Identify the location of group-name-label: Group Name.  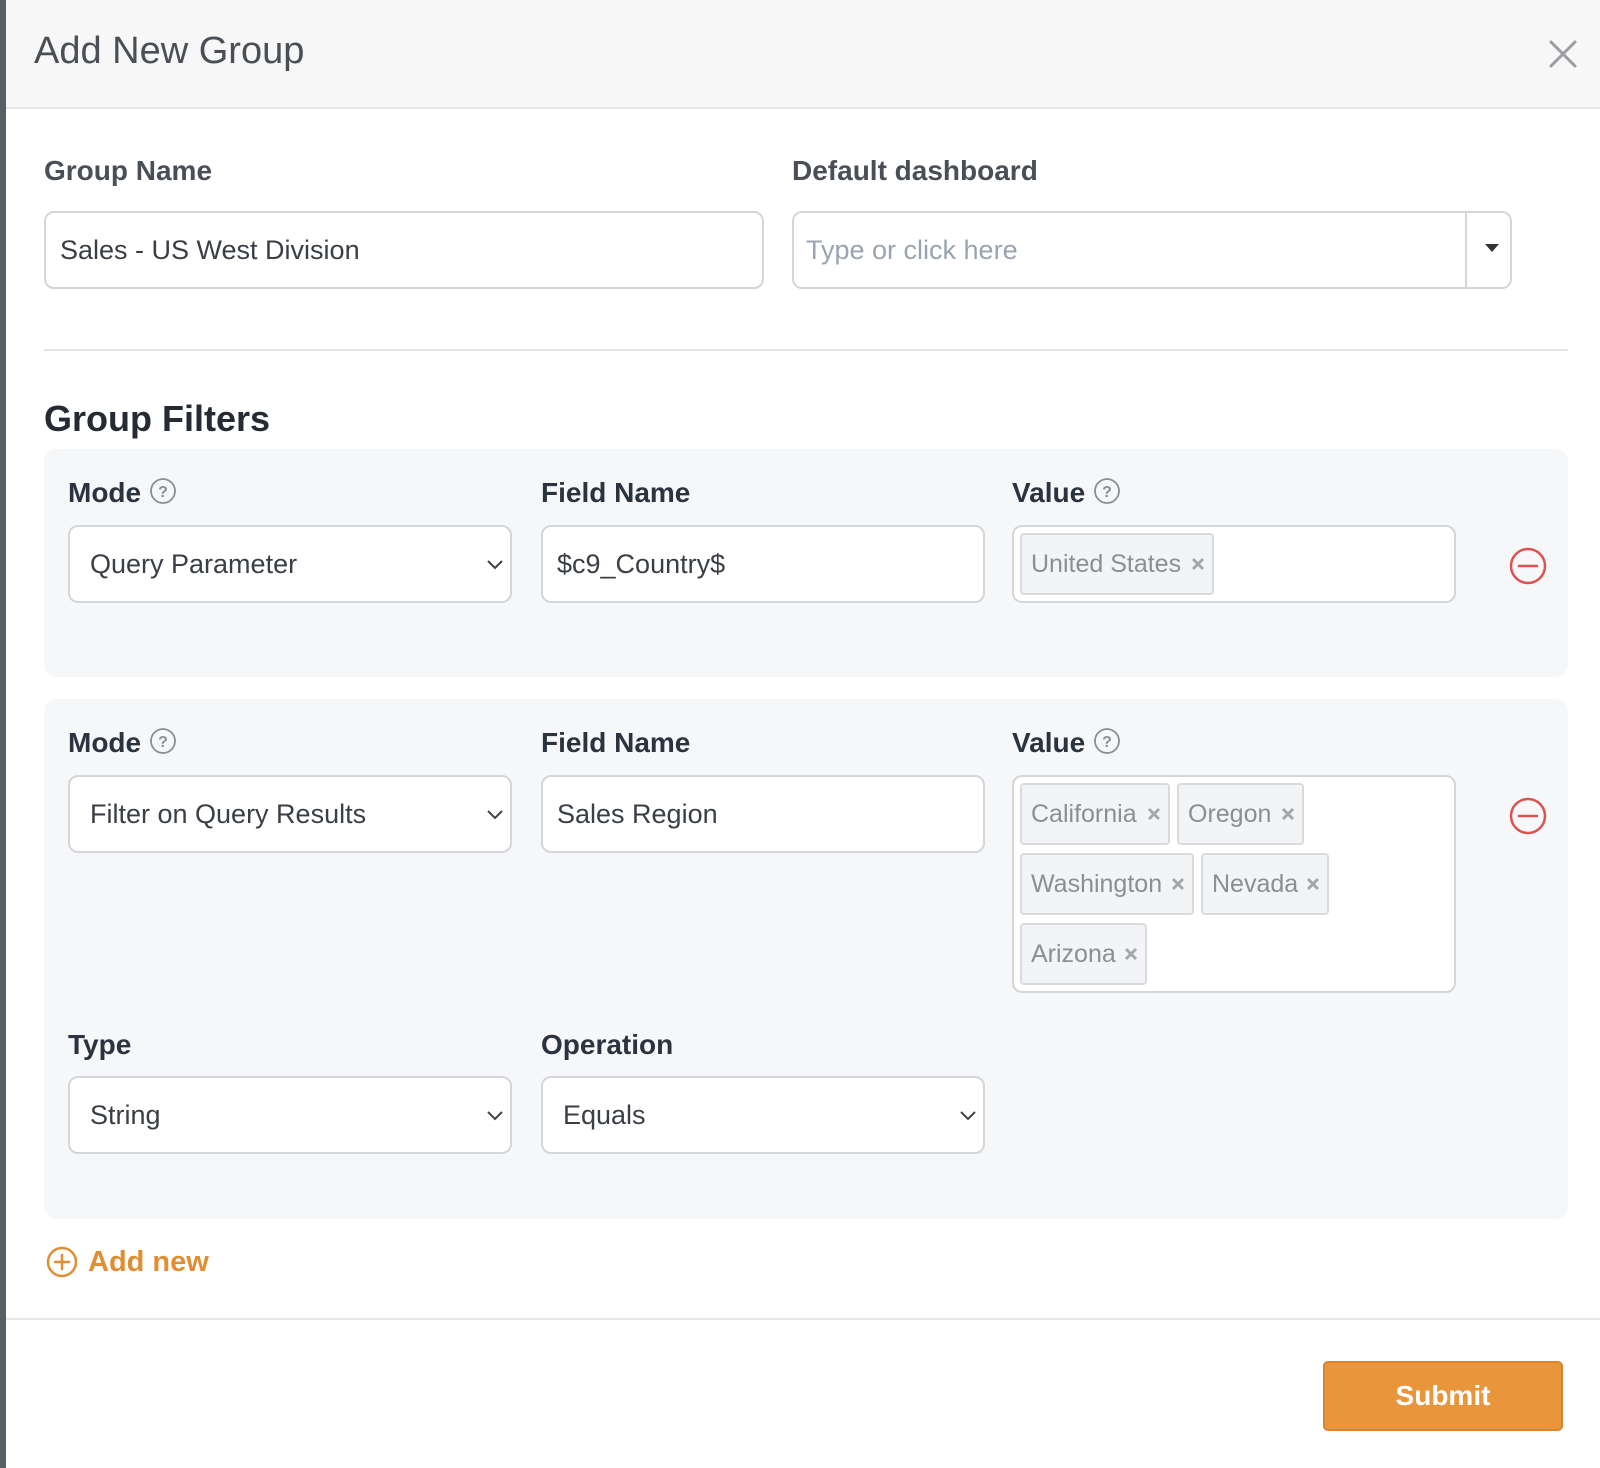
(128, 170).